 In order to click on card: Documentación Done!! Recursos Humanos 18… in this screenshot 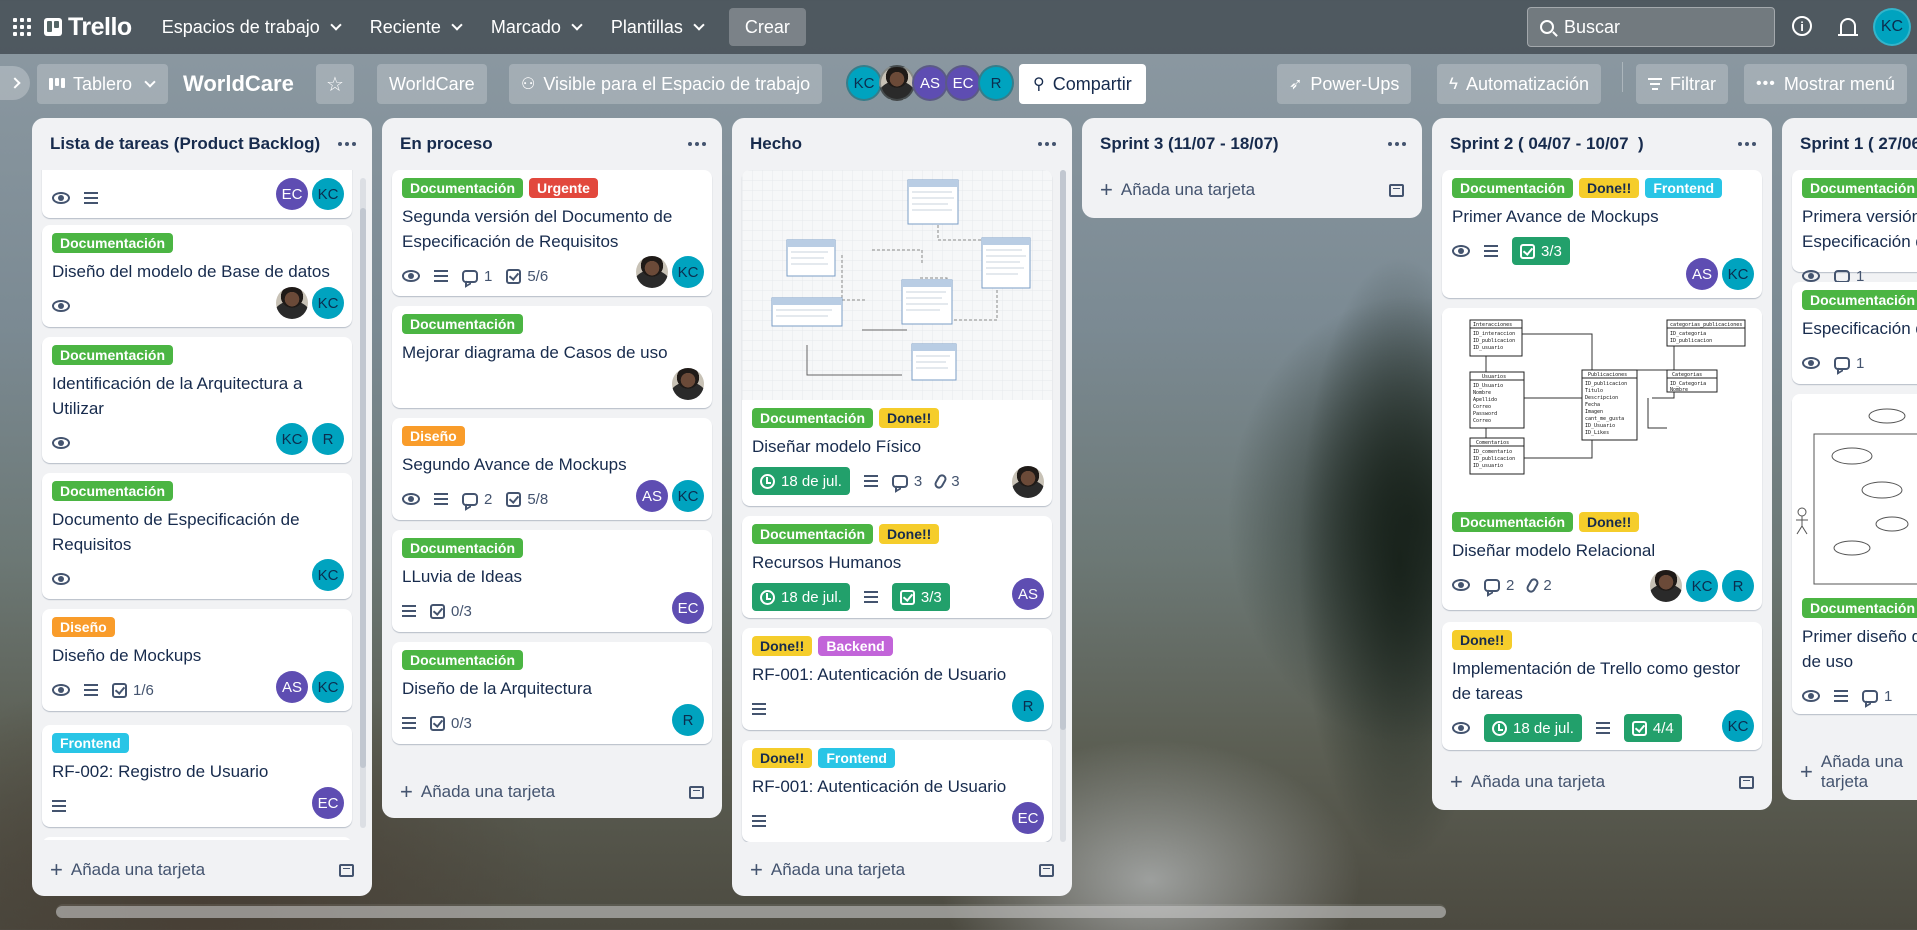, I will do `click(897, 567)`.